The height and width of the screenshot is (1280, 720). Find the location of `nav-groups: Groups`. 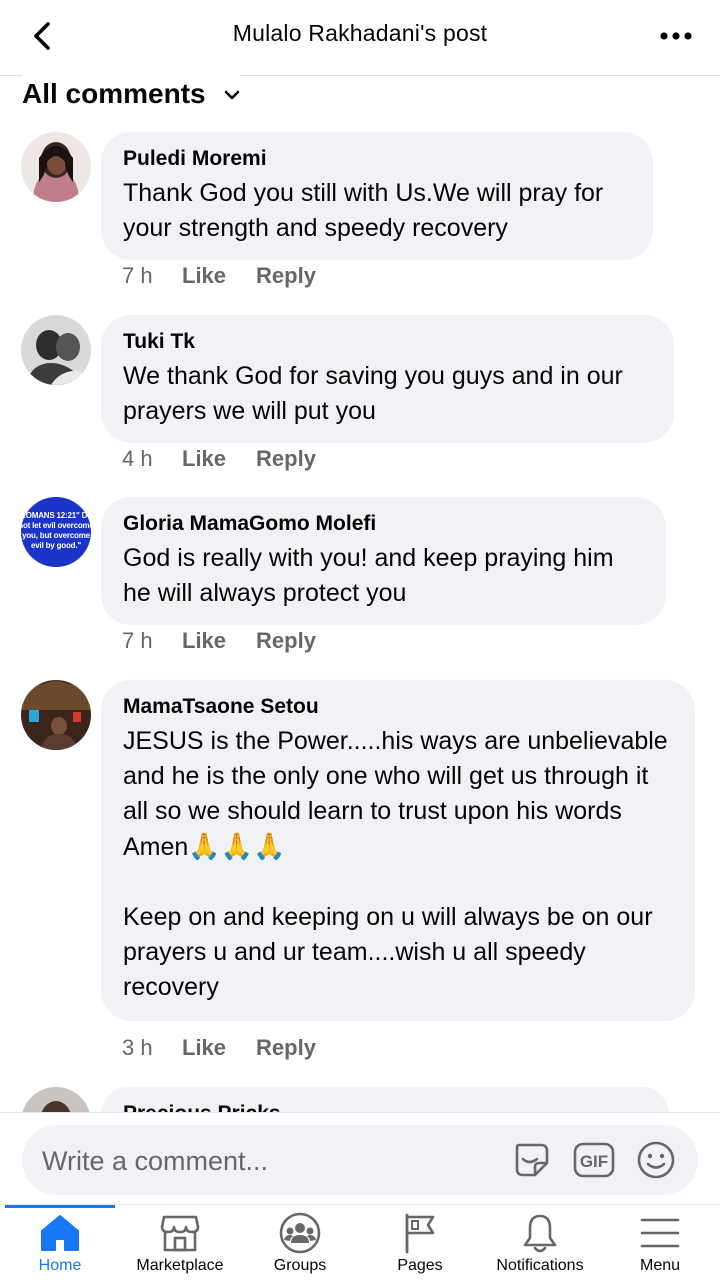

nav-groups: Groups is located at coordinates (300, 1242).